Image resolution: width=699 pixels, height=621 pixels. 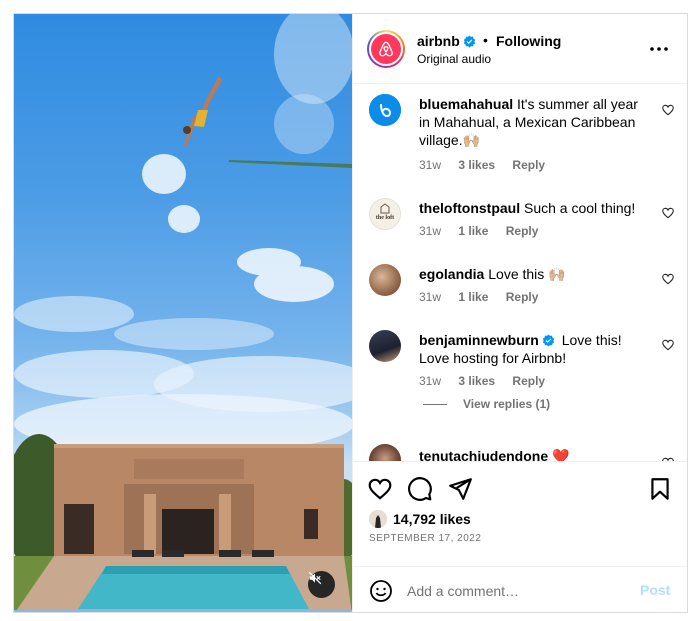 I want to click on comment-text: tenutachiudendone ❤️, so click(x=534, y=454).